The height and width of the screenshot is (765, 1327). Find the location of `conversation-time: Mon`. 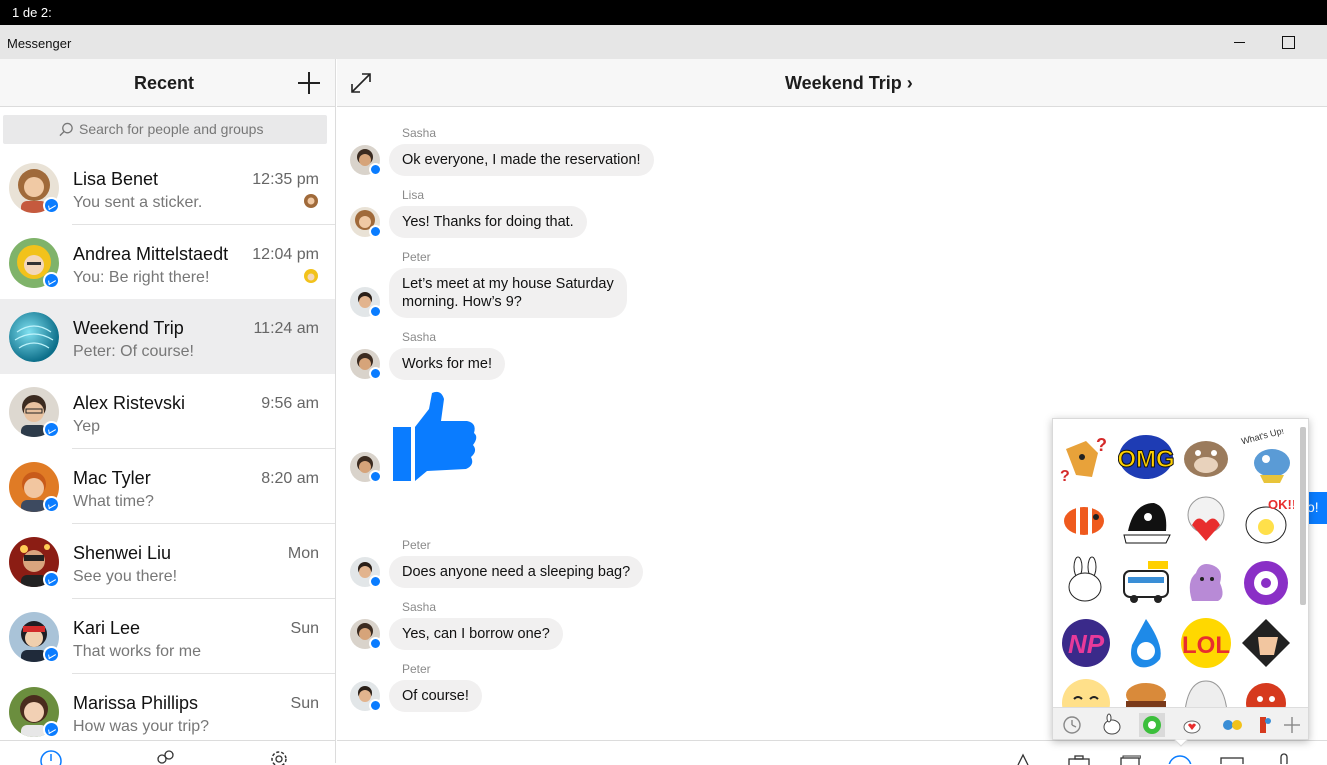

conversation-time: Mon is located at coordinates (303, 553).